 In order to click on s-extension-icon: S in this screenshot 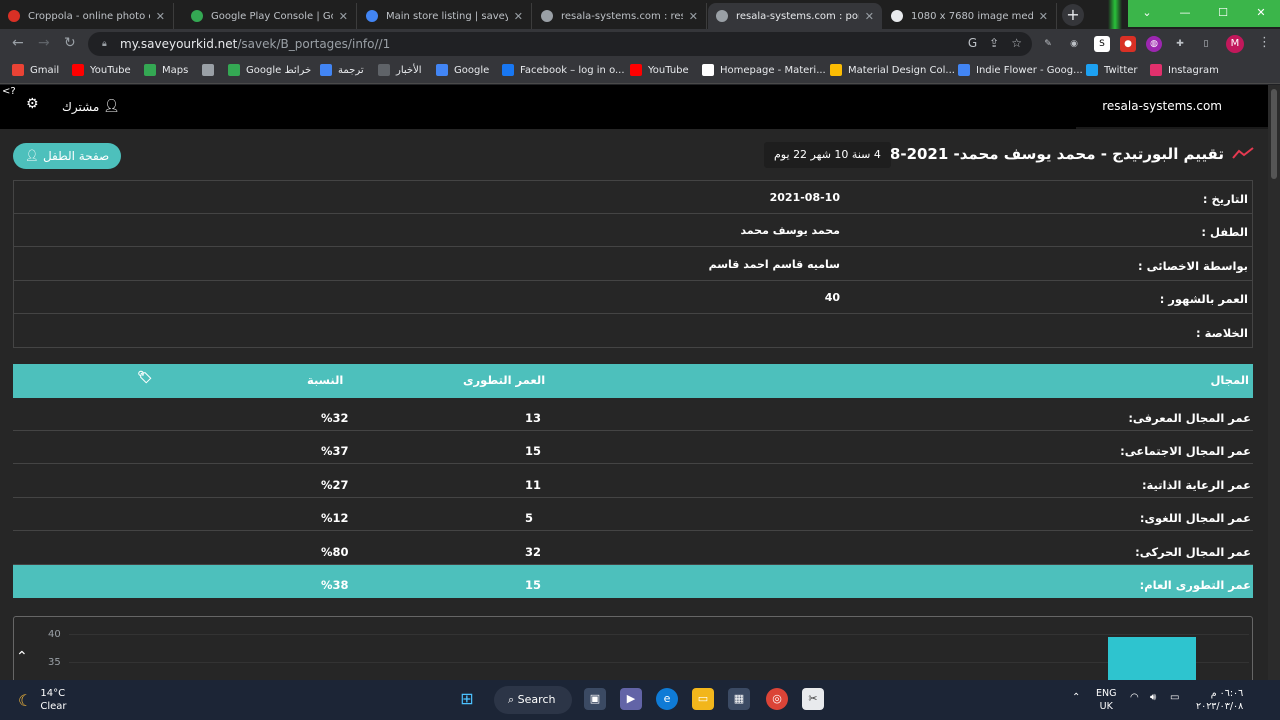, I will do `click(1102, 44)`.